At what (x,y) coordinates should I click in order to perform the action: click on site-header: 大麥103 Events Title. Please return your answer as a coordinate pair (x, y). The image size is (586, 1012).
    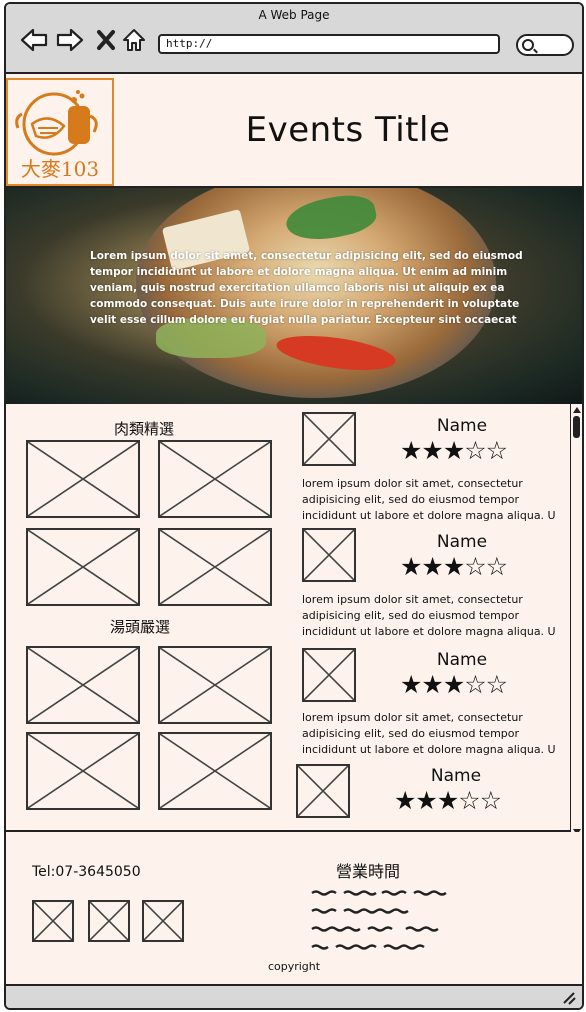
    Looking at the image, I should click on (294, 131).